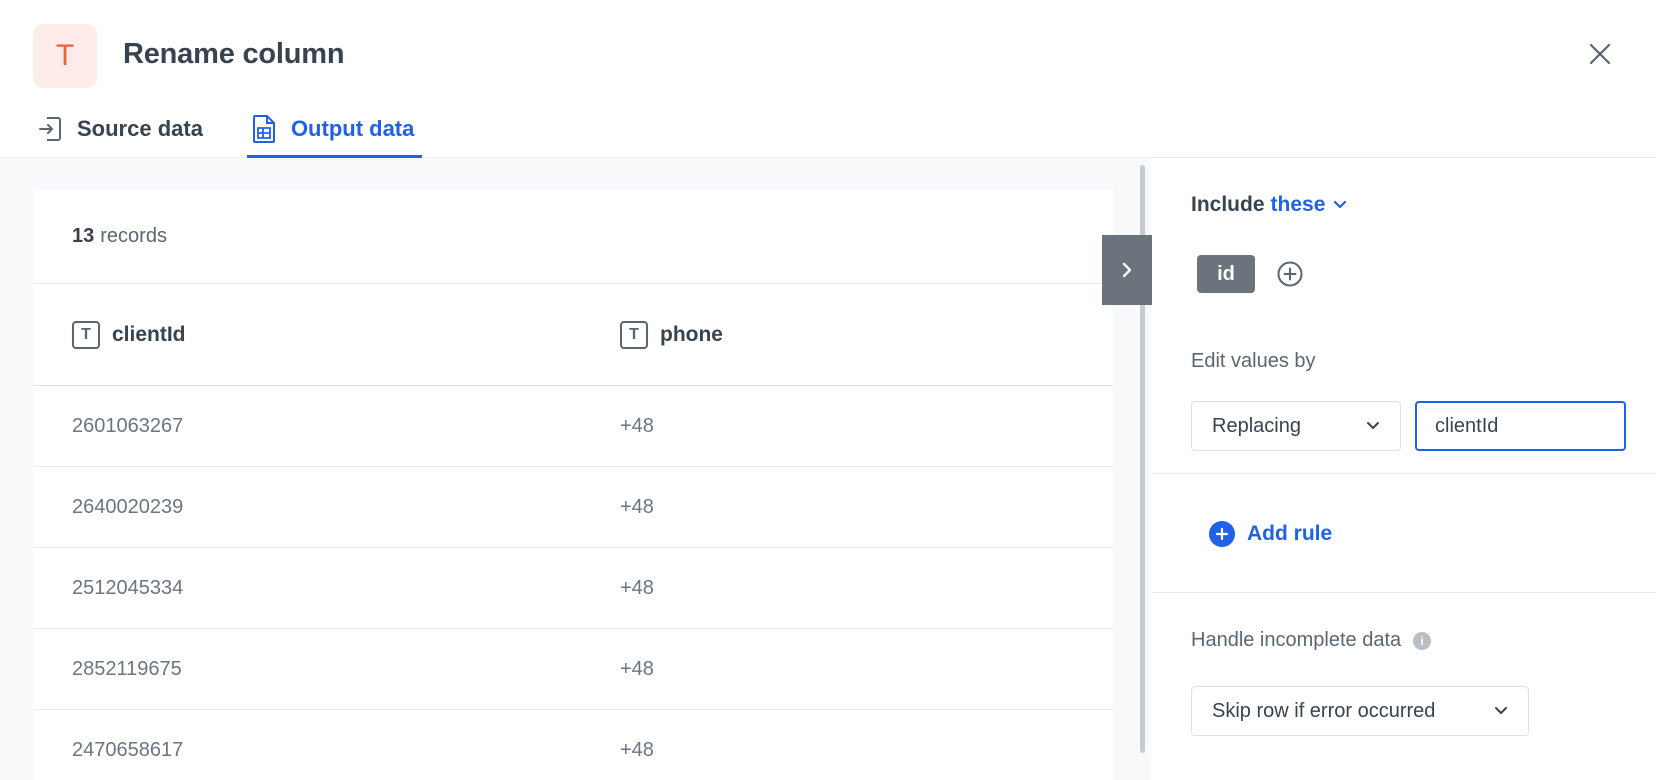 Image resolution: width=1656 pixels, height=780 pixels. What do you see at coordinates (1228, 204) in the screenshot?
I see `include-label: Include` at bounding box center [1228, 204].